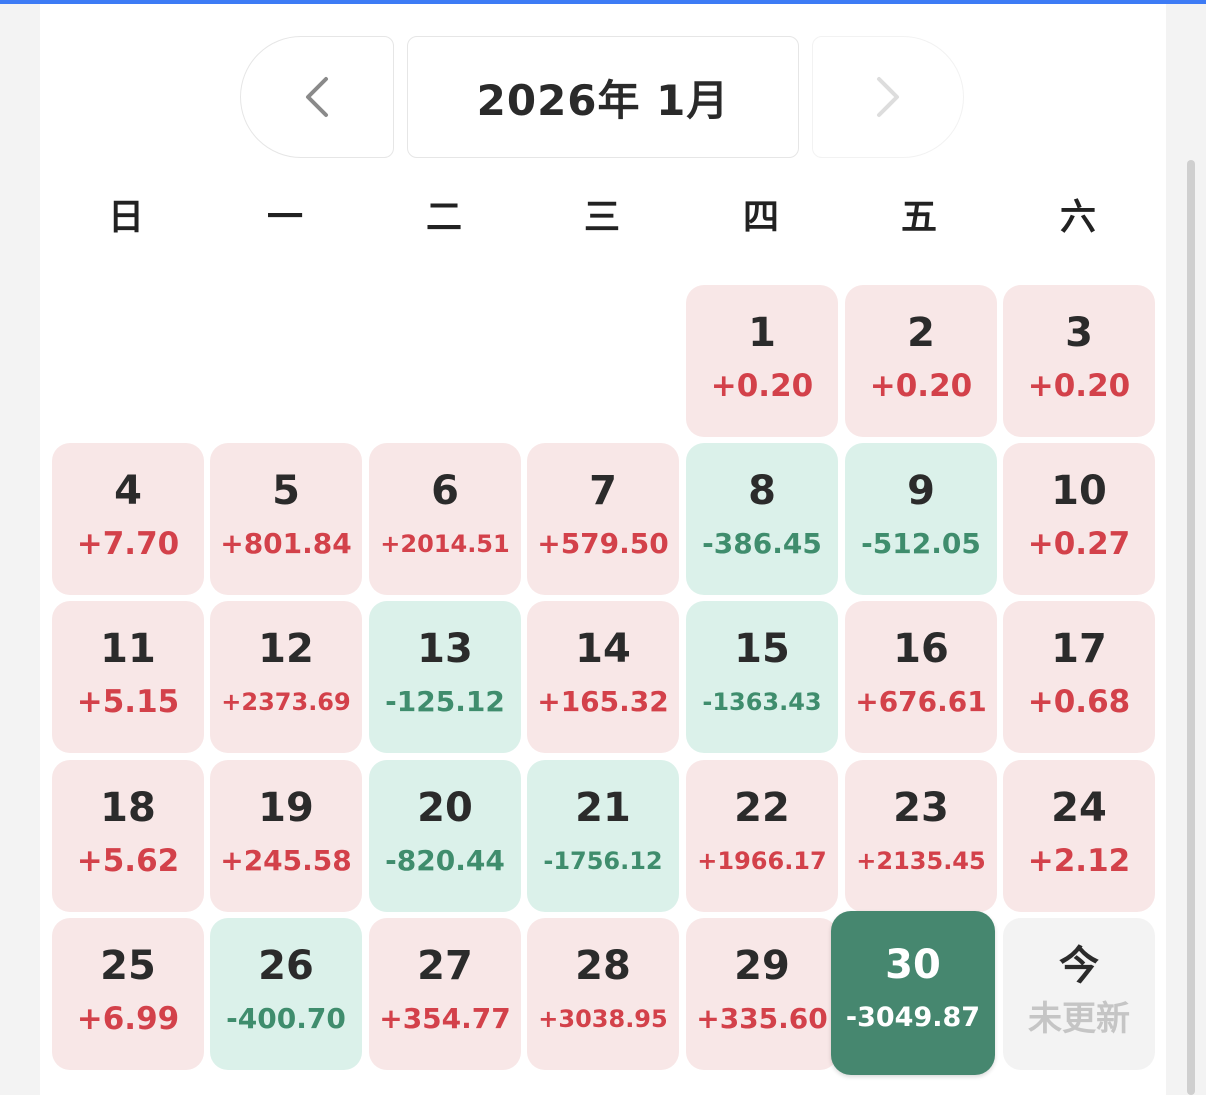 The height and width of the screenshot is (1095, 1206). What do you see at coordinates (921, 519) in the screenshot?
I see `day-cell: 9 -512.05` at bounding box center [921, 519].